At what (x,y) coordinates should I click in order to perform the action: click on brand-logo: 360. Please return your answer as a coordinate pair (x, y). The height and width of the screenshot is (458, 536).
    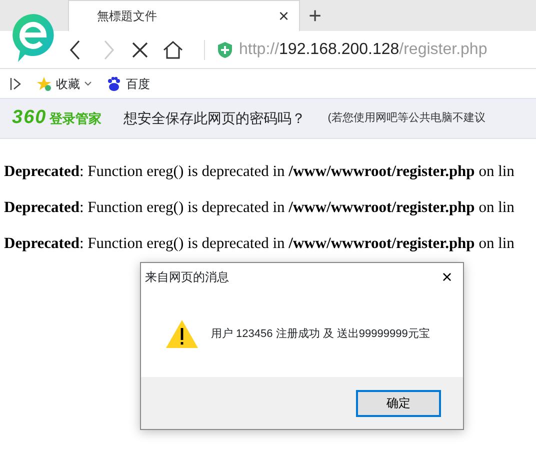
    Looking at the image, I should click on (29, 118).